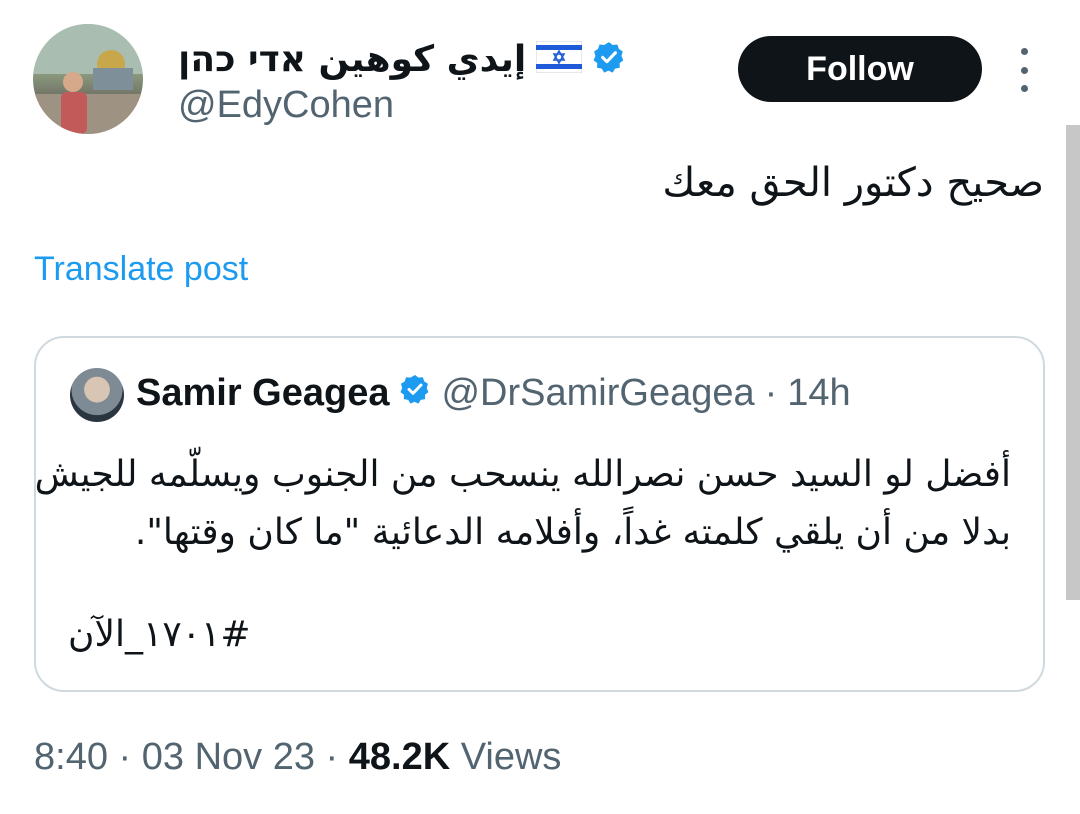 The image size is (1080, 814). What do you see at coordinates (159, 634) in the screenshot?
I see `quoted-hashtag: #١٧٠١_الآن` at bounding box center [159, 634].